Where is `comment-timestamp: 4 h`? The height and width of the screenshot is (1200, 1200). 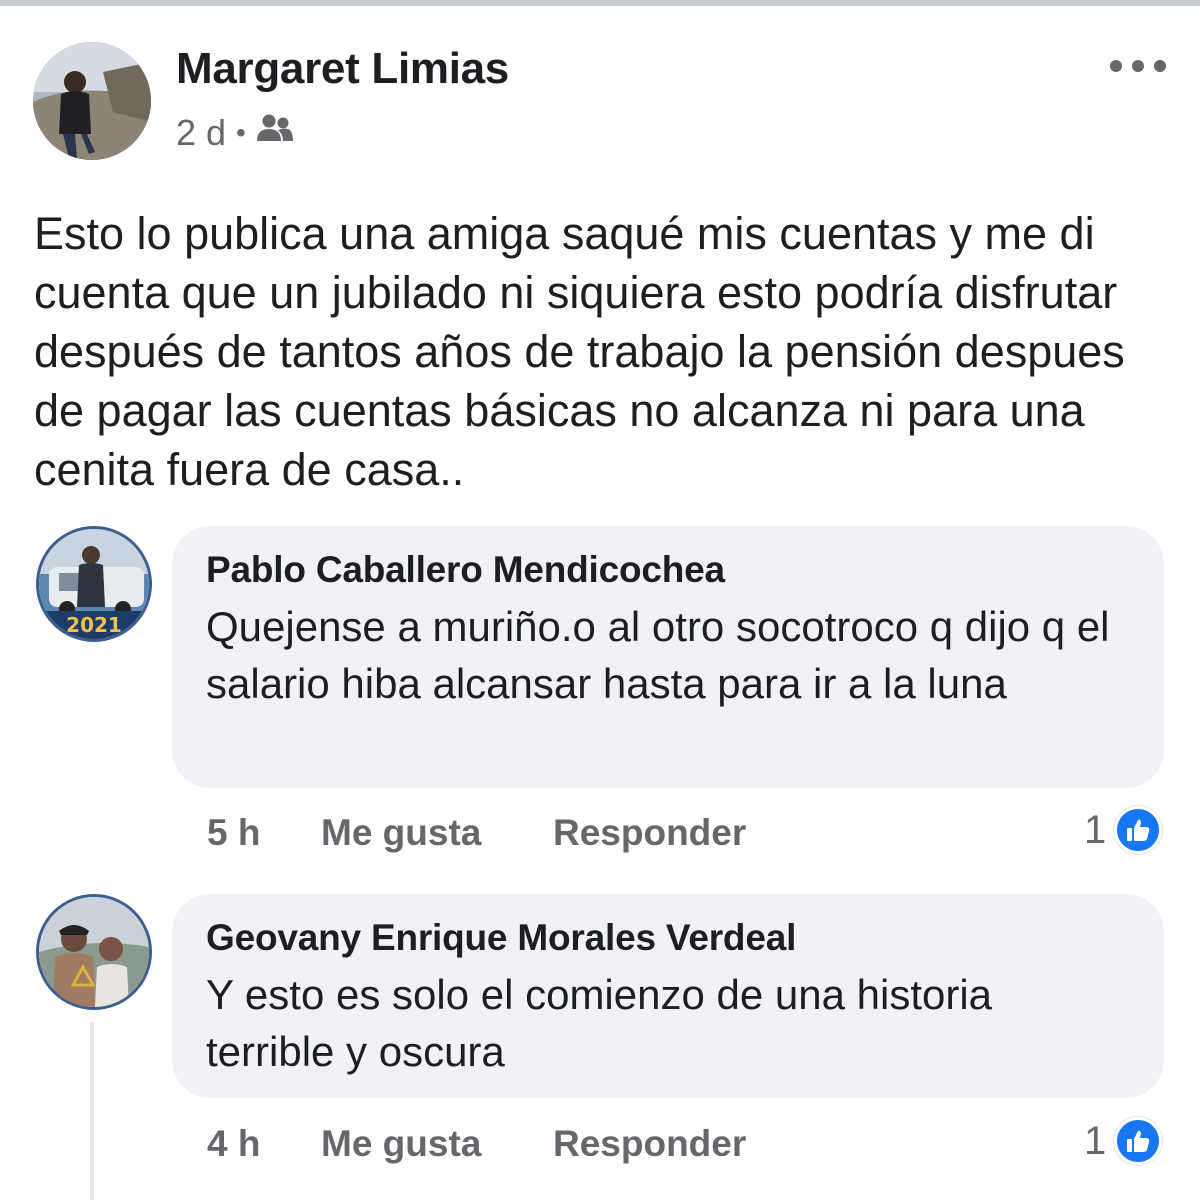 comment-timestamp: 4 h is located at coordinates (264, 1144).